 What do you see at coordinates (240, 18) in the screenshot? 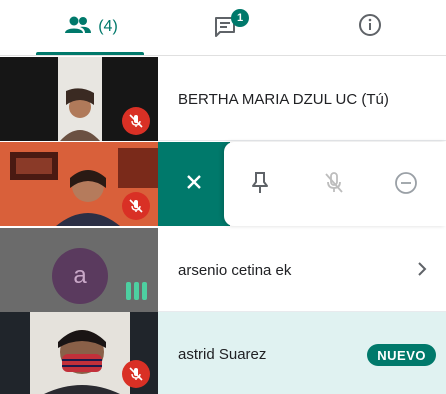
I see `chat-badge: 1` at bounding box center [240, 18].